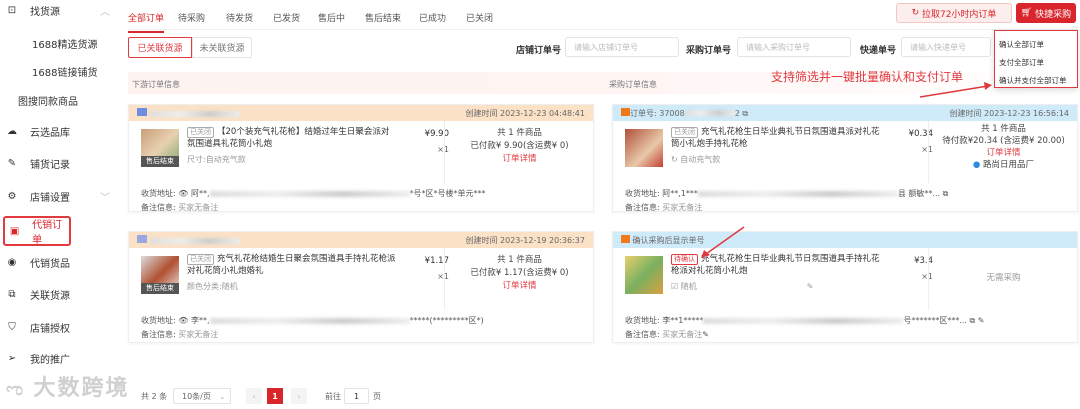  Describe the element at coordinates (202, 396) in the screenshot. I see `page-size-select: 10条/页 ⌄` at that location.